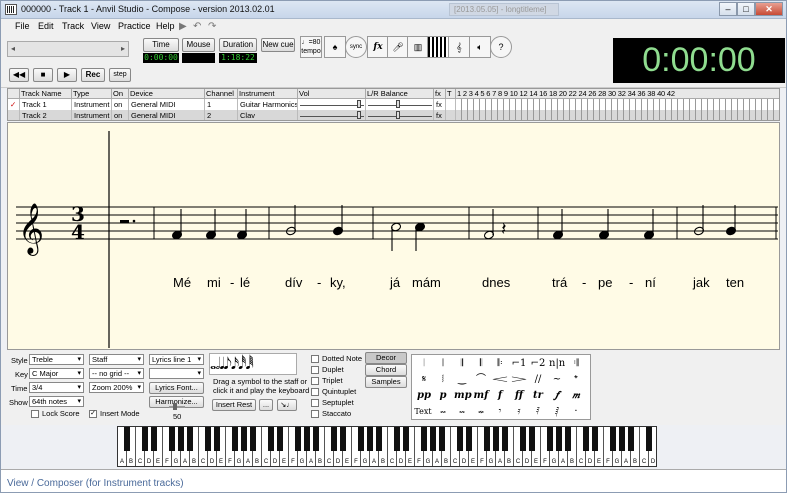 The image size is (787, 493). Describe the element at coordinates (538, 364) in the screenshot. I see `decor-symbol: ⌐2` at that location.